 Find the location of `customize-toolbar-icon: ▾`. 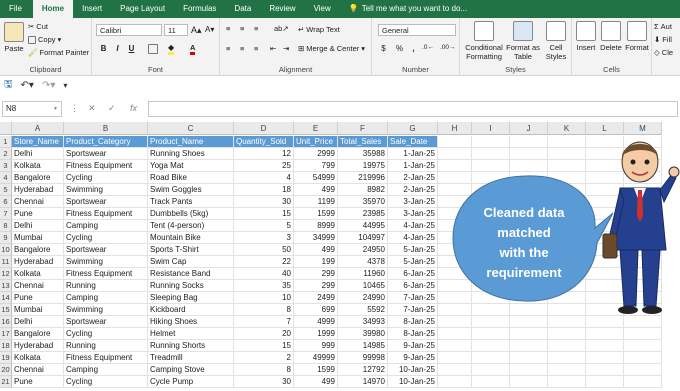

customize-toolbar-icon: ▾ is located at coordinates (65, 85).